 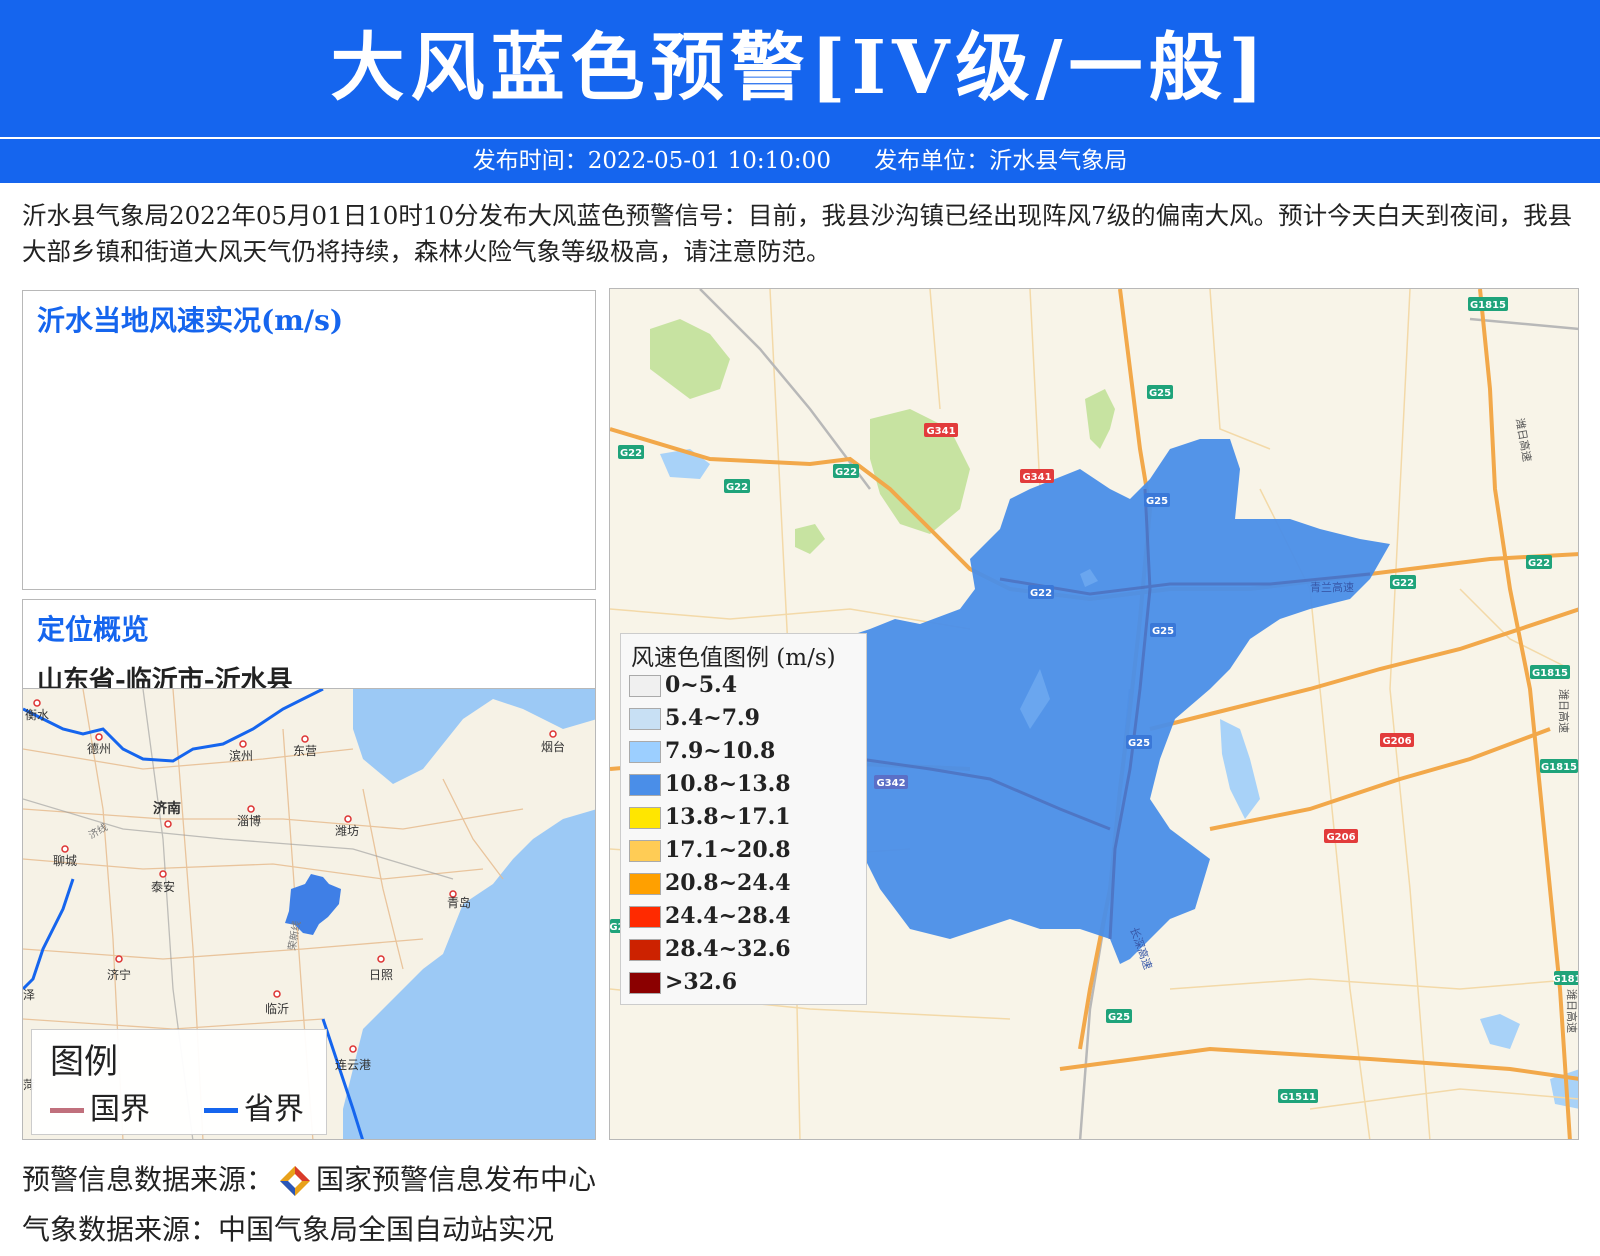 What do you see at coordinates (29, 995) in the screenshot?
I see `city-label: 泽` at bounding box center [29, 995].